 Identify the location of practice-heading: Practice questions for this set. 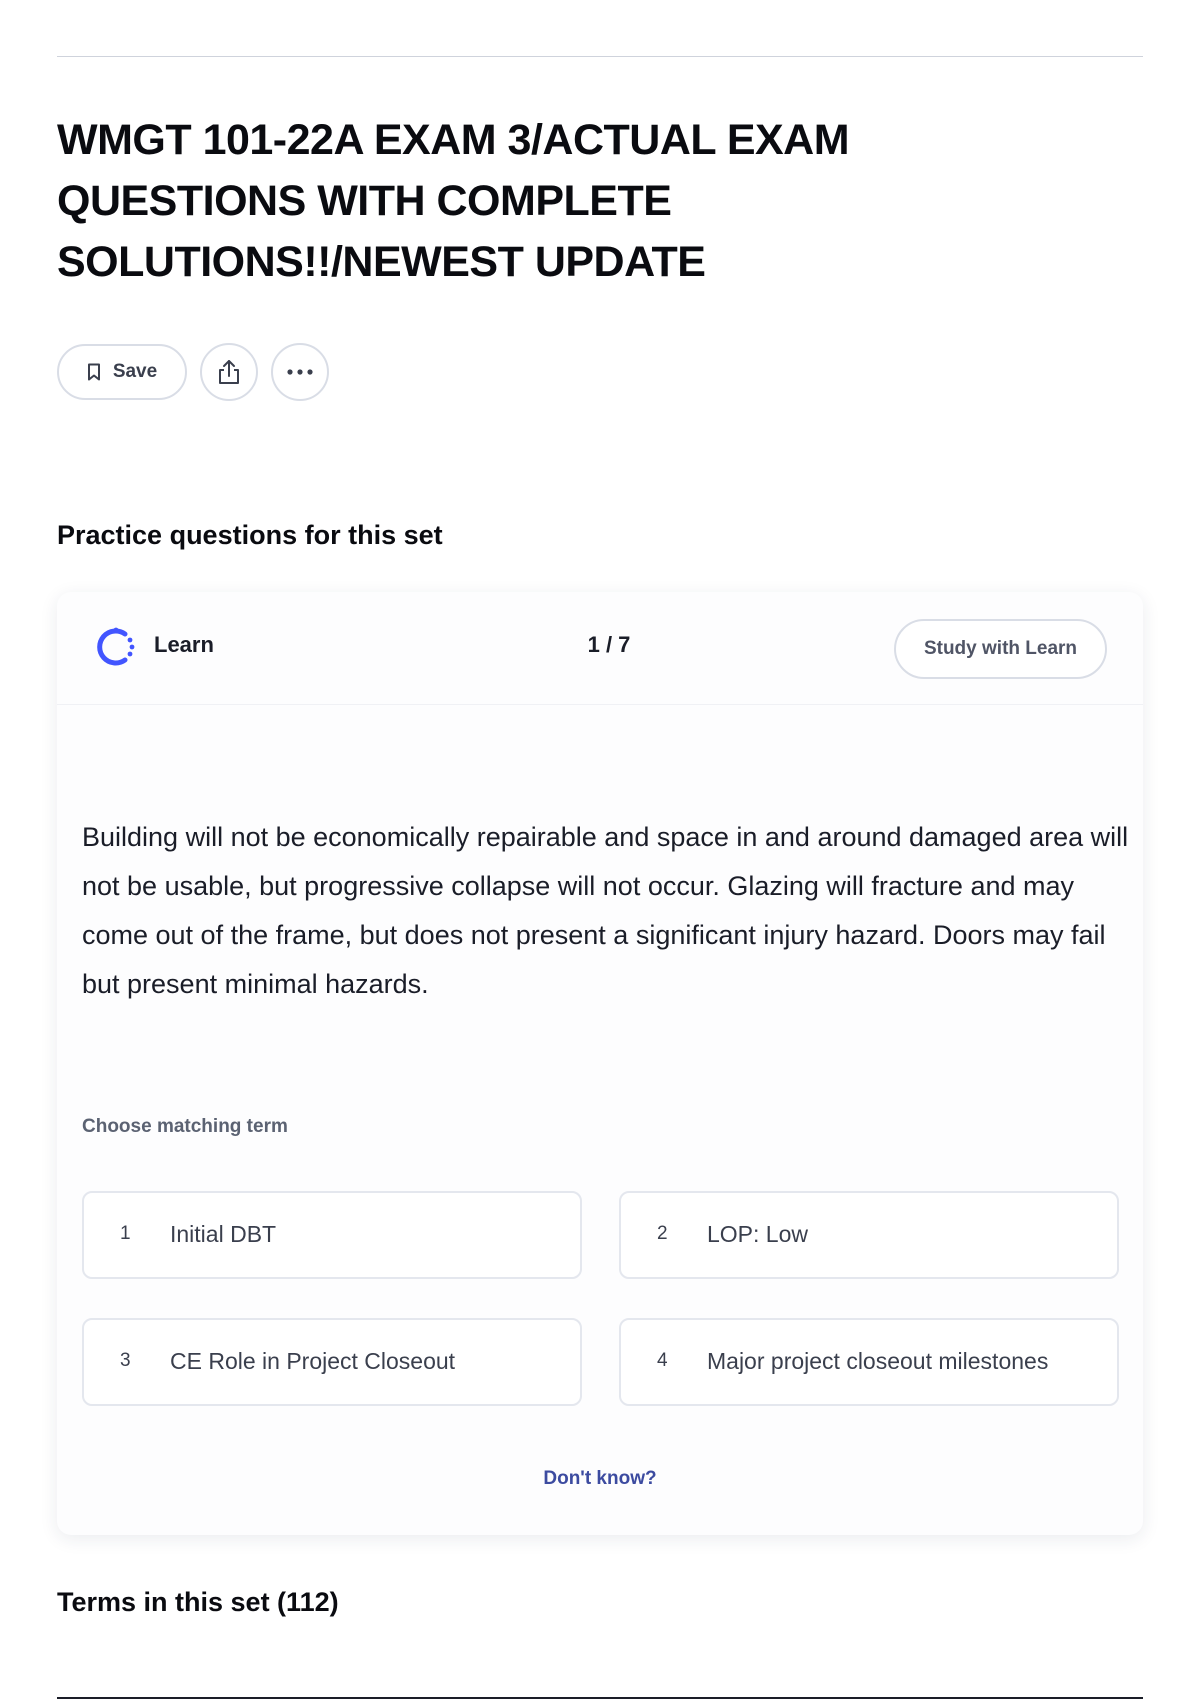
(250, 535).